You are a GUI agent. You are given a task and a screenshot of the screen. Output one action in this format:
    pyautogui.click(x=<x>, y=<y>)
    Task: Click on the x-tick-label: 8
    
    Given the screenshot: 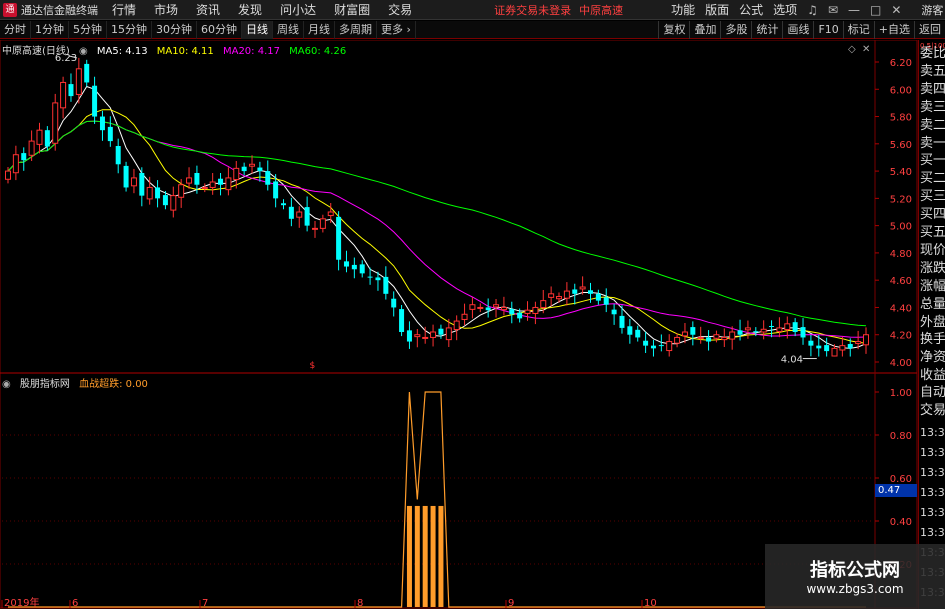 What is the action you would take?
    pyautogui.click(x=360, y=603)
    